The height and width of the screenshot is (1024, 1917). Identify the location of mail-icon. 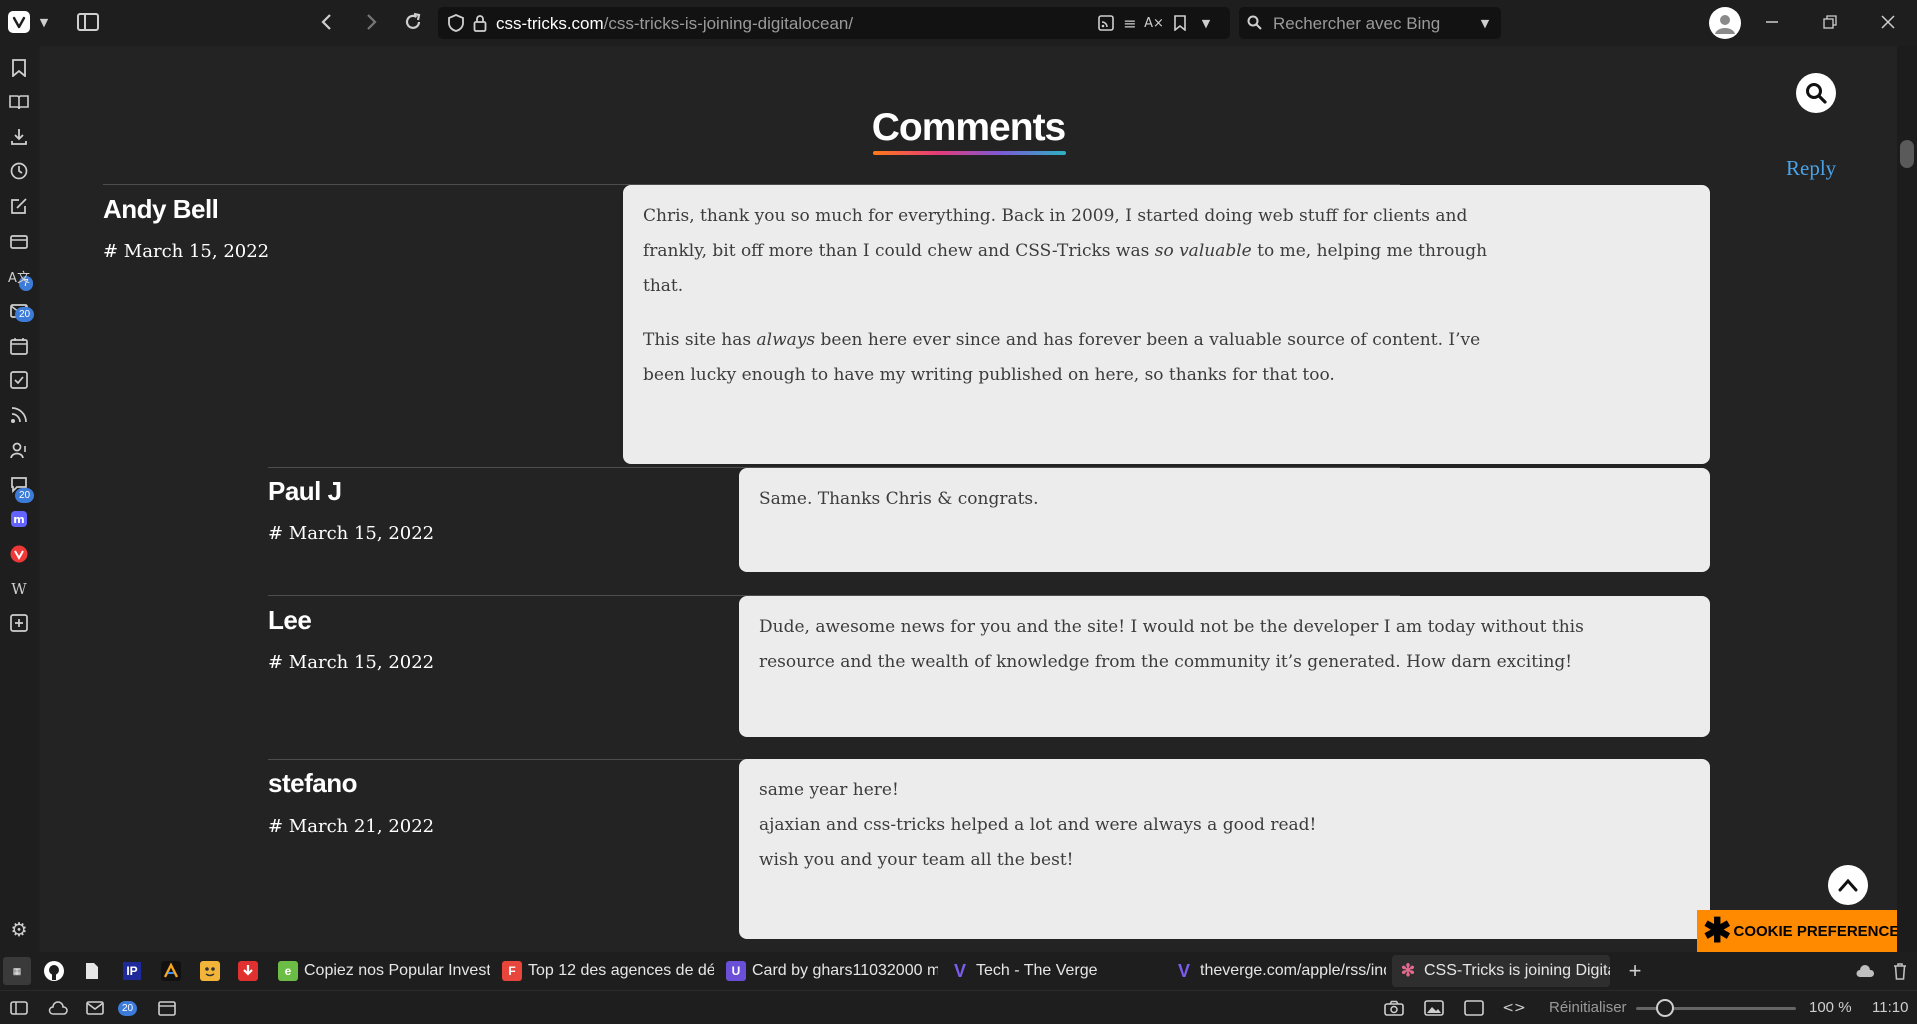
(95, 1008).